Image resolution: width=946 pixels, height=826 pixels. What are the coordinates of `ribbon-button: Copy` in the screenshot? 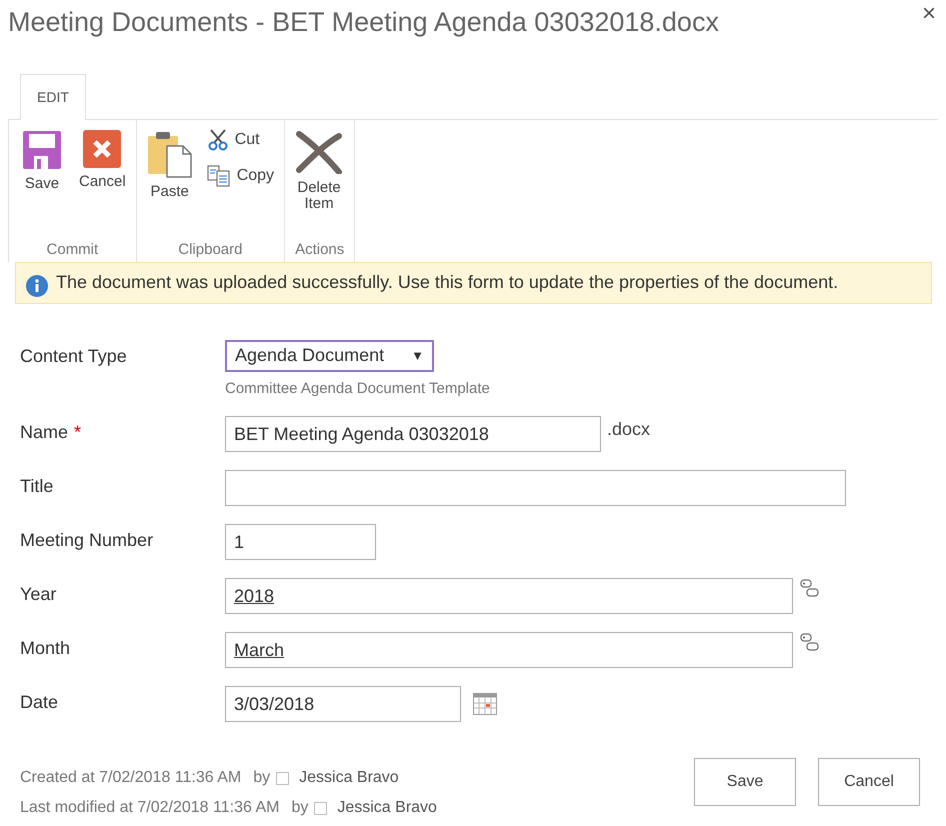 It's located at (240, 176).